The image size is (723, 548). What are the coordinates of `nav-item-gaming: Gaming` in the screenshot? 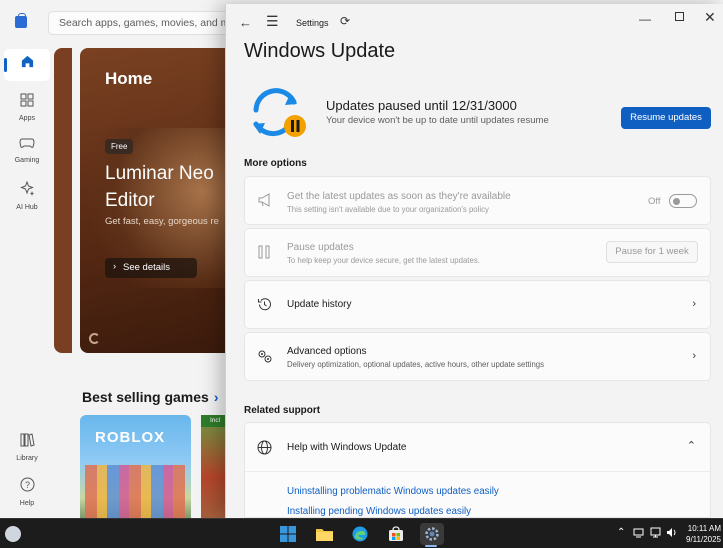 It's located at (27, 150).